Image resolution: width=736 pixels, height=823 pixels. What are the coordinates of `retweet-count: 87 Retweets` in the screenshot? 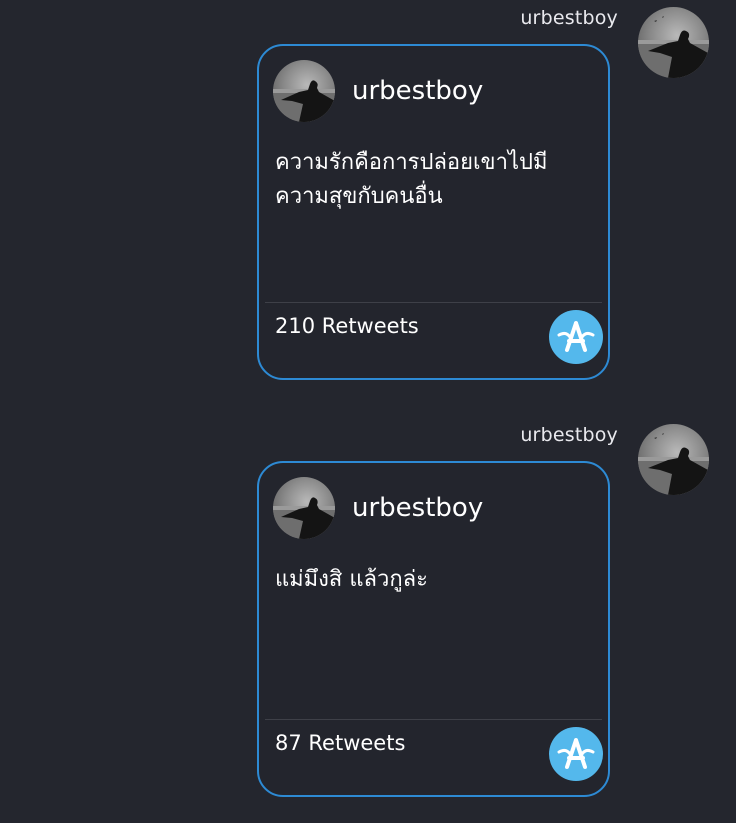 It's located at (340, 743).